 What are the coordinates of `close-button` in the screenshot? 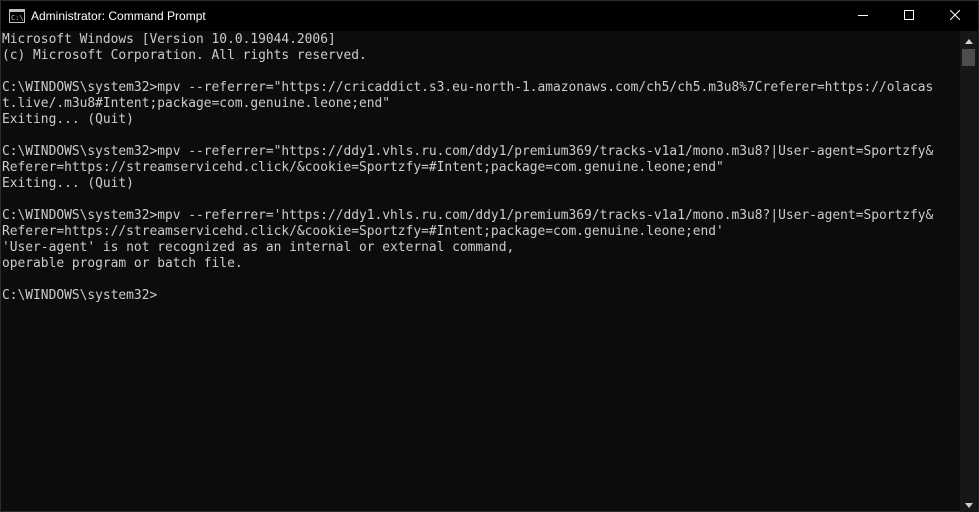 It's located at (955, 16).